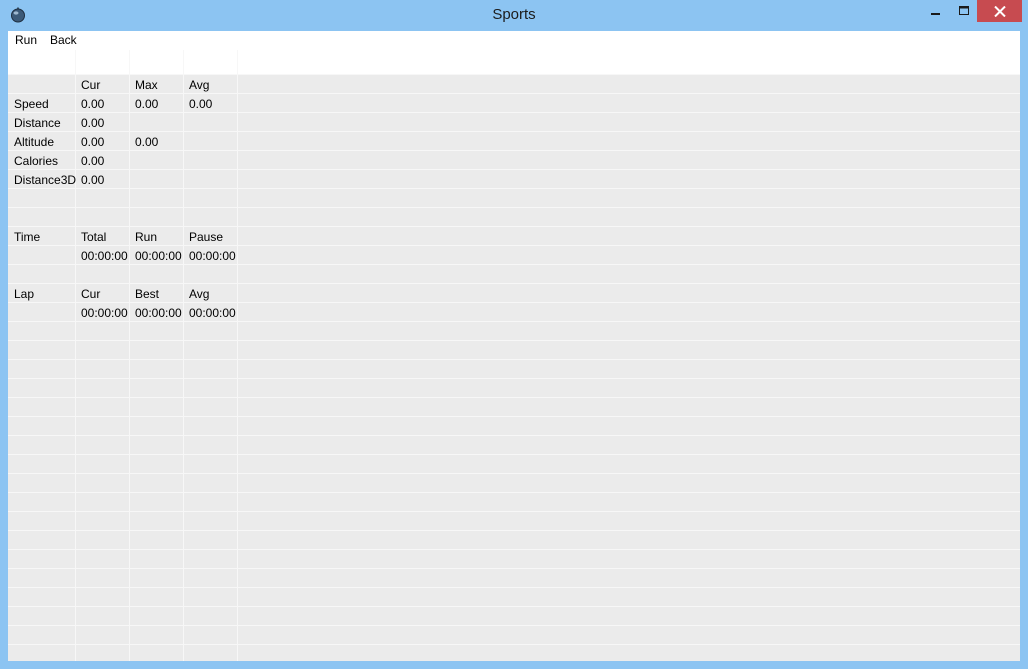 The height and width of the screenshot is (669, 1028). What do you see at coordinates (37, 123) in the screenshot?
I see `distance-label: Distance` at bounding box center [37, 123].